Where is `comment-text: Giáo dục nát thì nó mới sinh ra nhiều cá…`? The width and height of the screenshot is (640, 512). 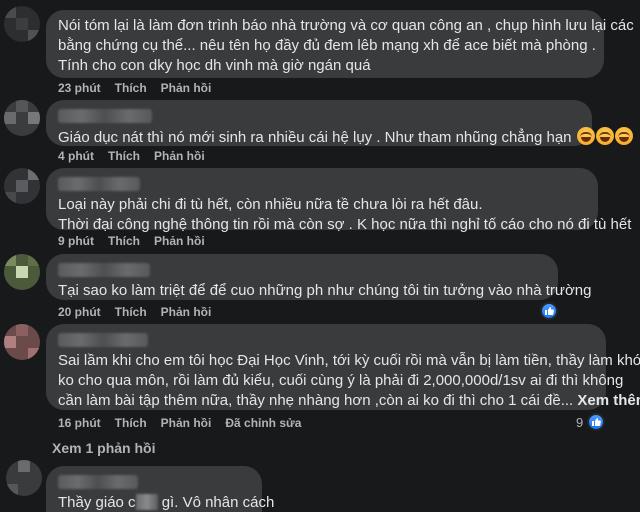 comment-text: Giáo dục nát thì nó mới sinh ra nhiều cá… is located at coordinates (315, 137).